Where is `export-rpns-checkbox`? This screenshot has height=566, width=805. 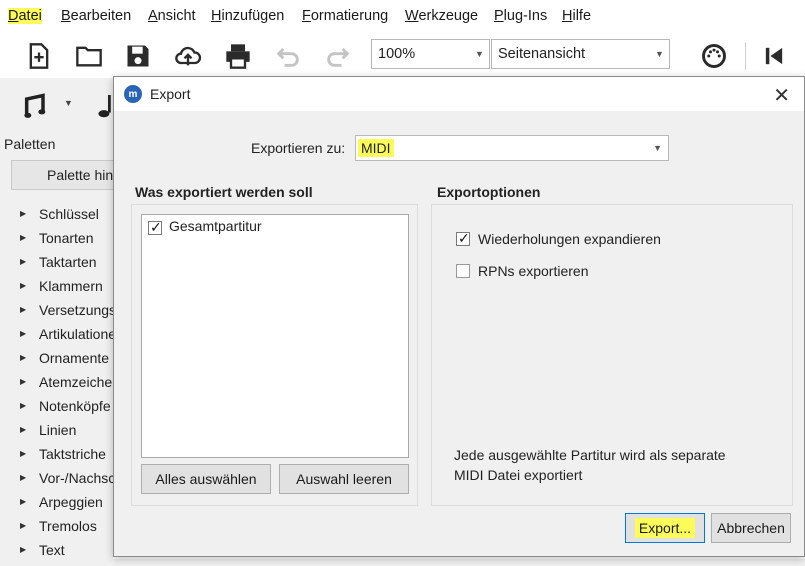
export-rpns-checkbox is located at coordinates (463, 271).